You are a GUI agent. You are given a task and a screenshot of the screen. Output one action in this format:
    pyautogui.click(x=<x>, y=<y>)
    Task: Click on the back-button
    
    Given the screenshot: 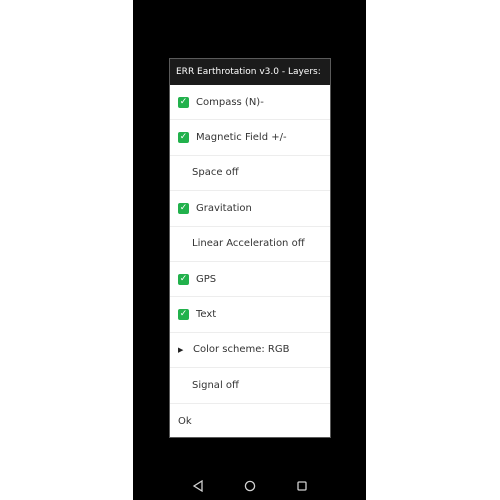 What is the action you would take?
    pyautogui.click(x=198, y=486)
    